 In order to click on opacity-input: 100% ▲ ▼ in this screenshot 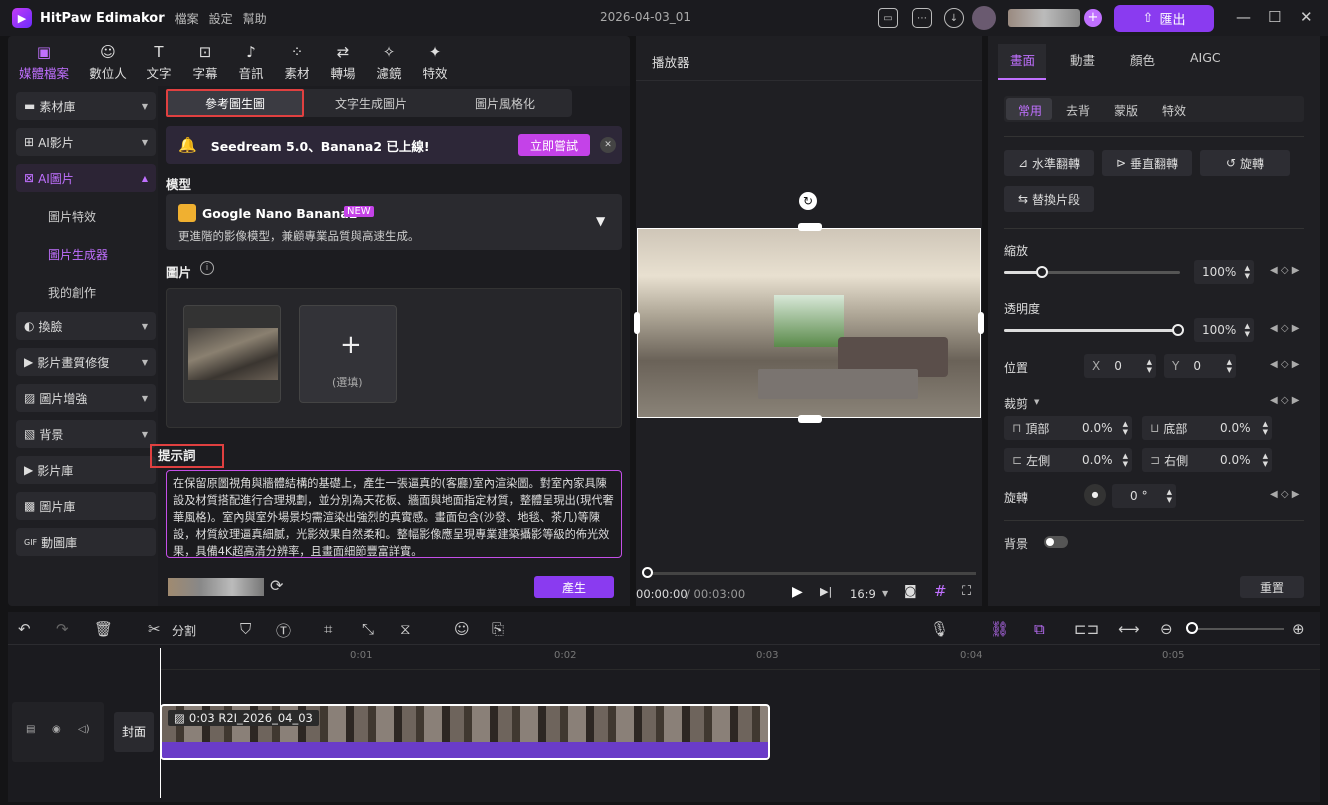, I will do `click(1224, 330)`.